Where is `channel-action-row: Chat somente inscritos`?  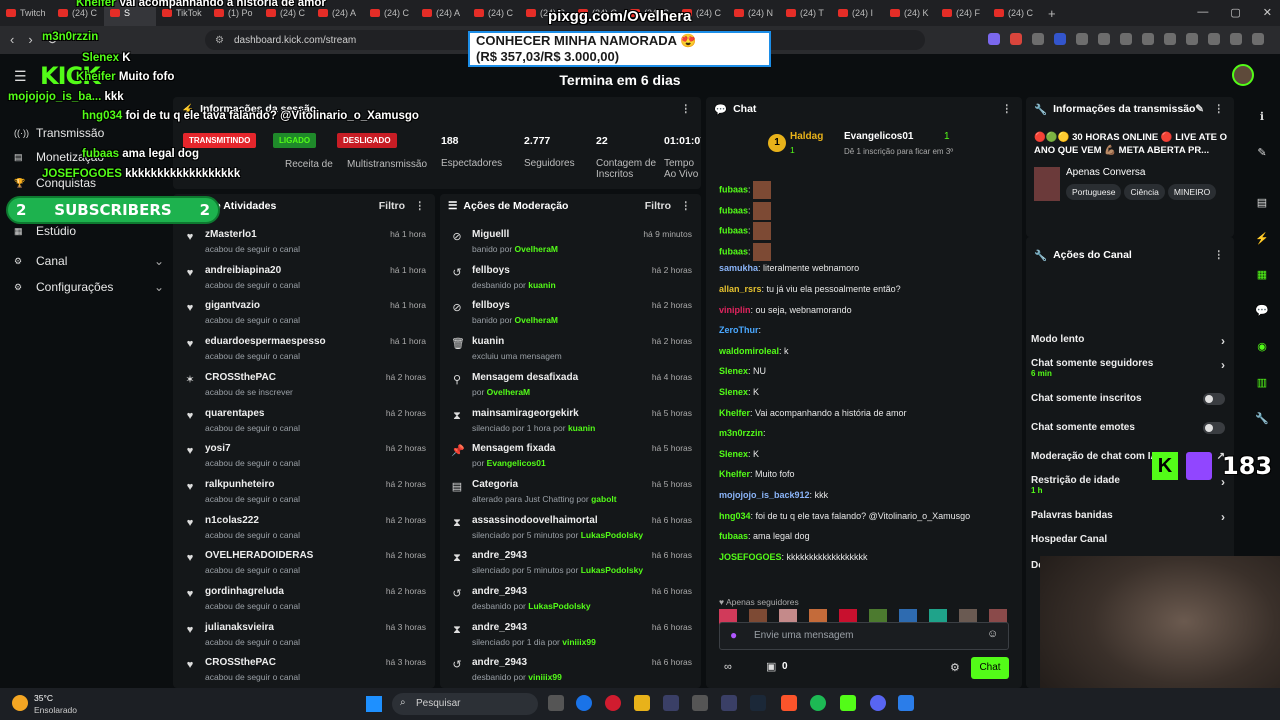
channel-action-row: Chat somente inscritos is located at coordinates (1130, 399).